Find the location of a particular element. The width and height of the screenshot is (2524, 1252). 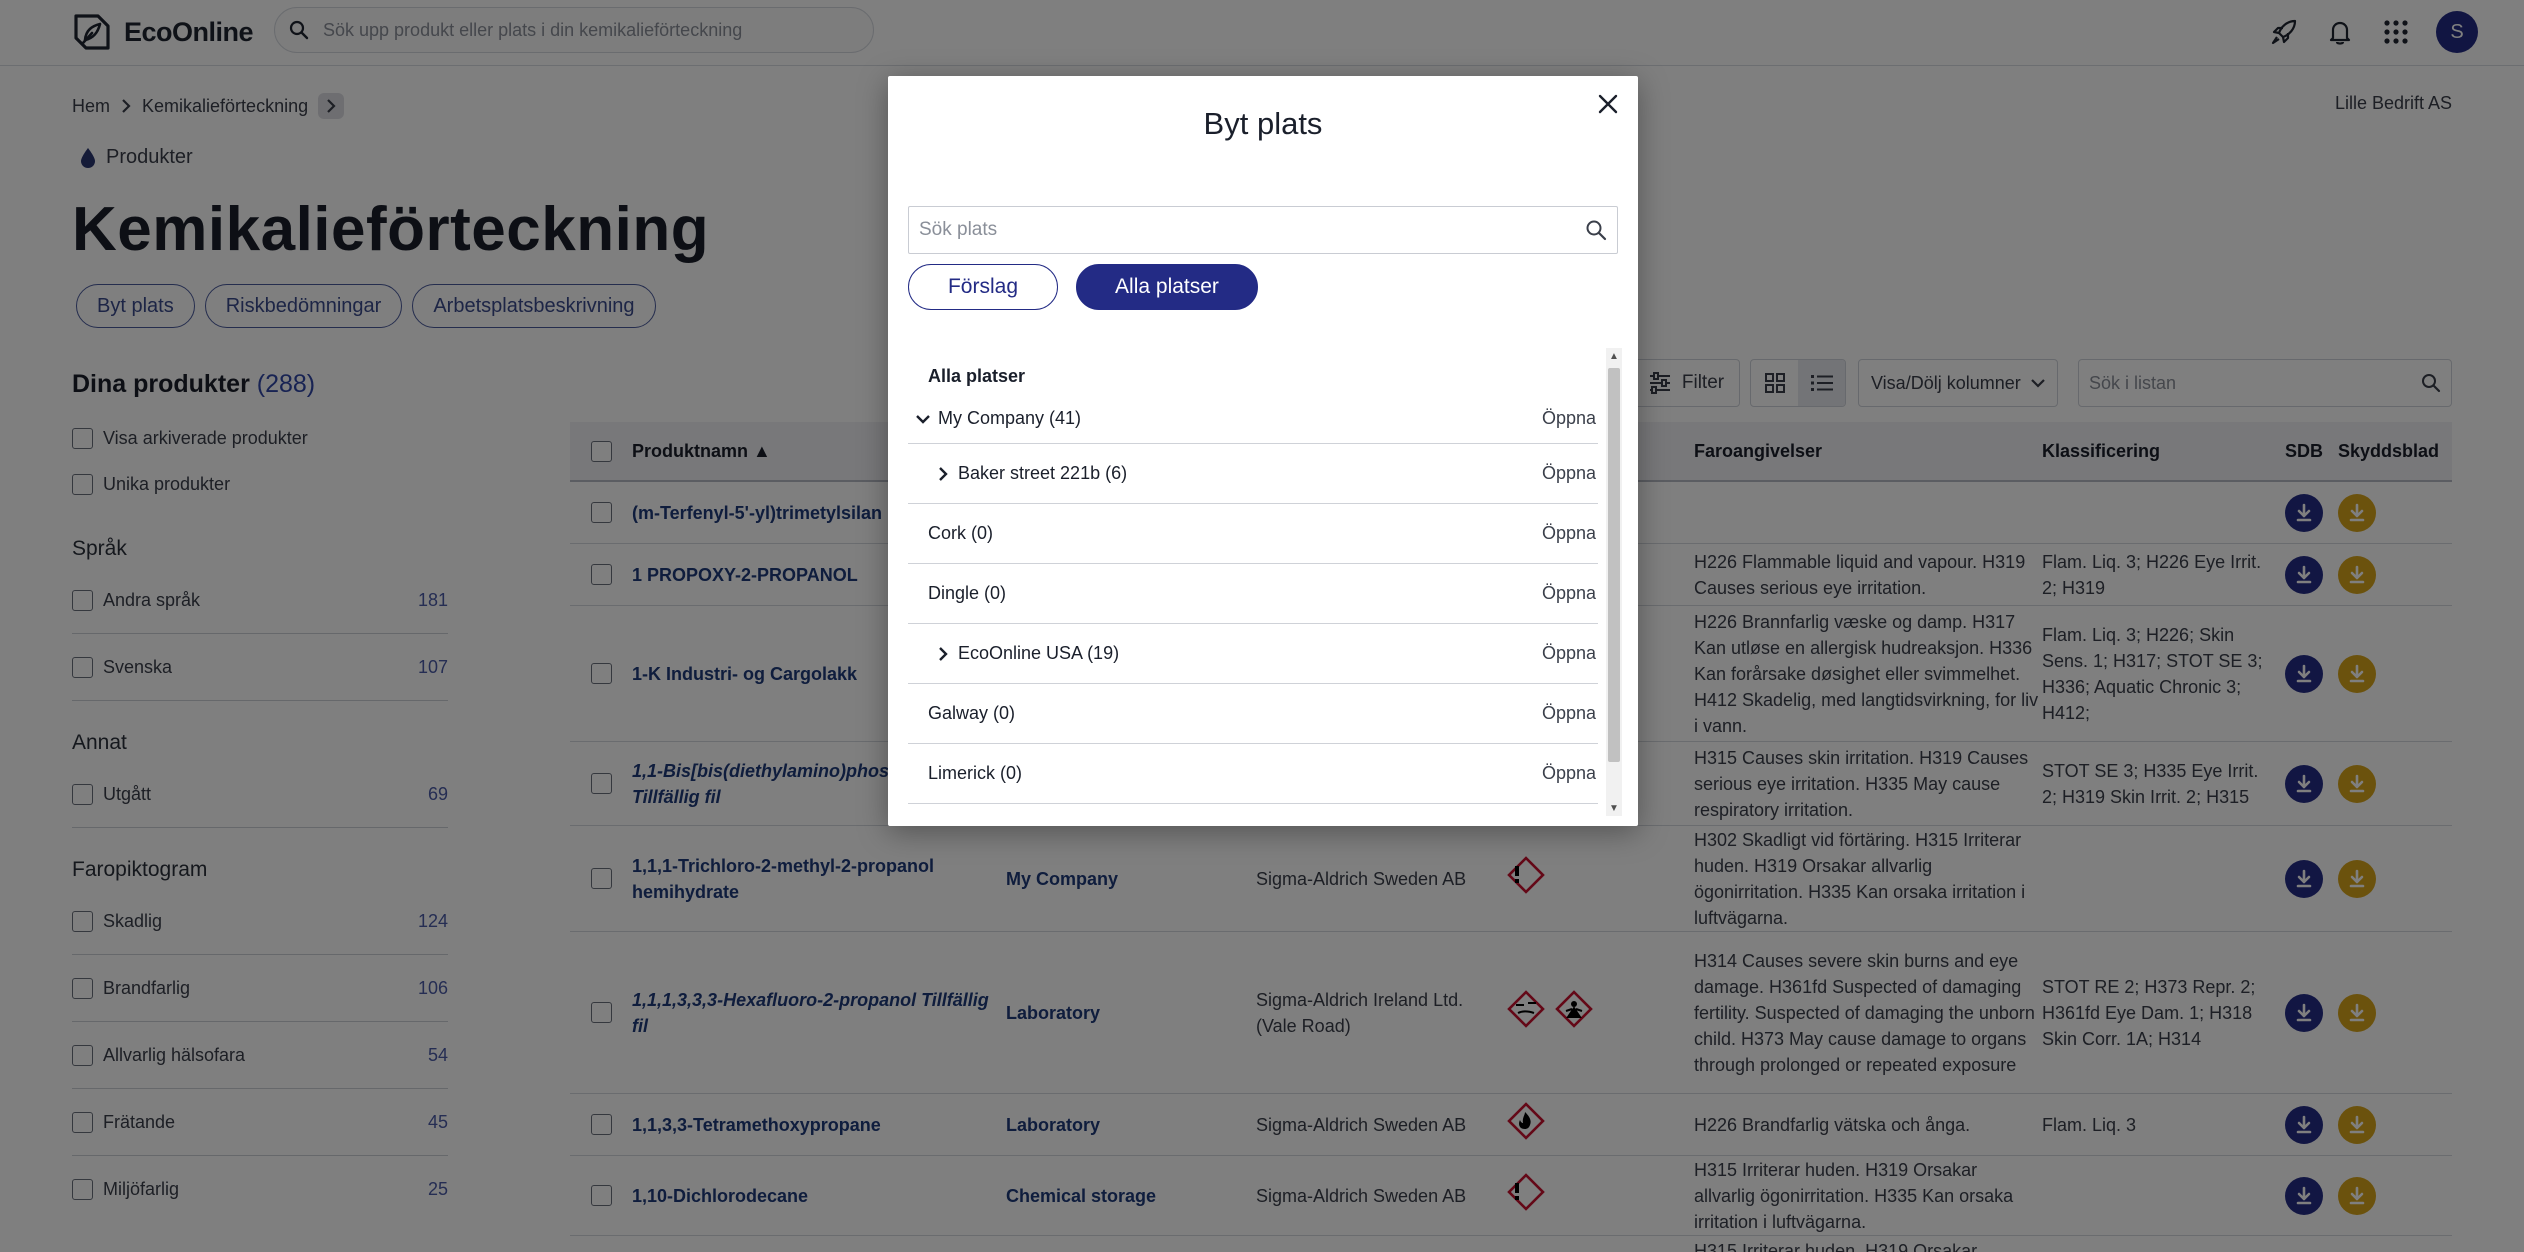

place-item-label: Galway (0) is located at coordinates (972, 713).